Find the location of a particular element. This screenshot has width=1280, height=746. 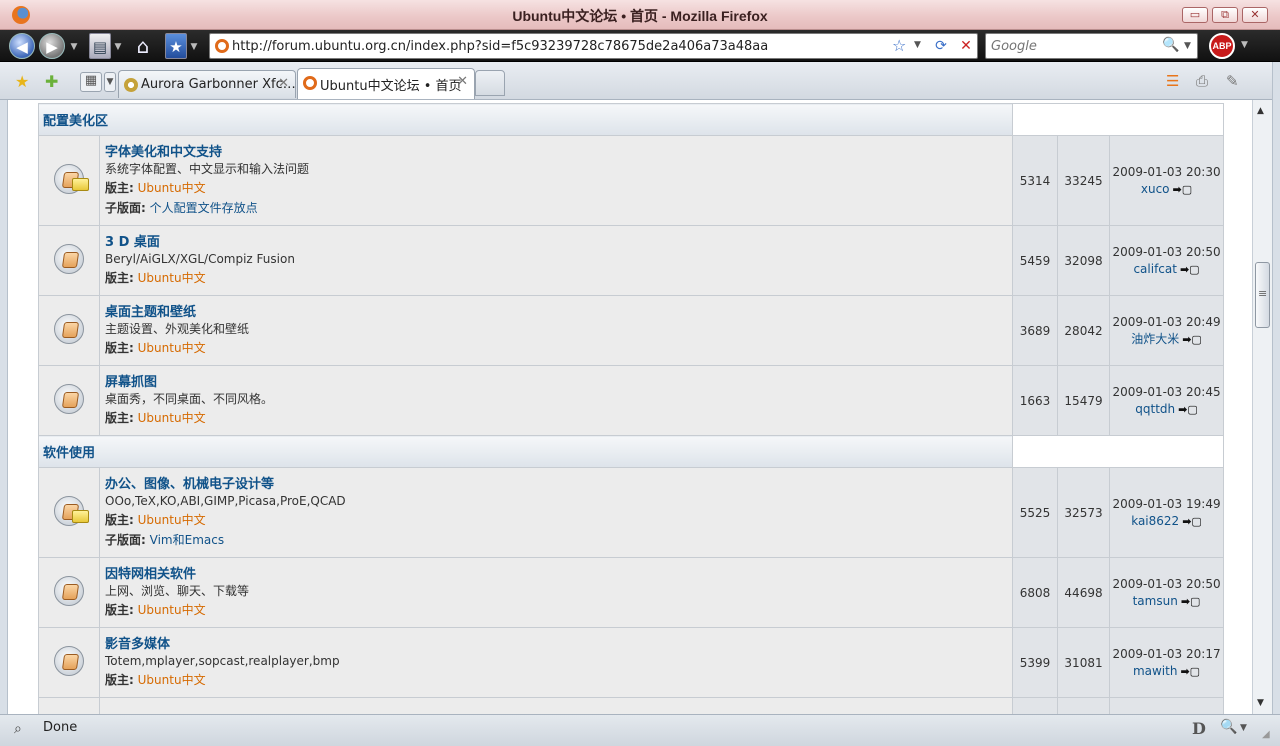

forum-name-link: 因特网相关软件 is located at coordinates (556, 574).